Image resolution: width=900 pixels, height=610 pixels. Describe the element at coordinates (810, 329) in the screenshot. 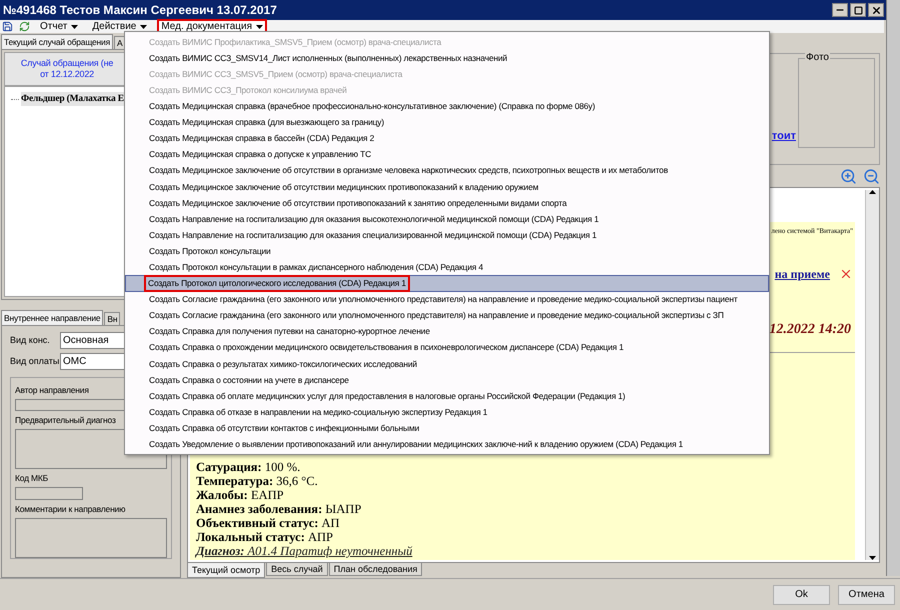

I see `document-date: 12.2022 14:20` at that location.